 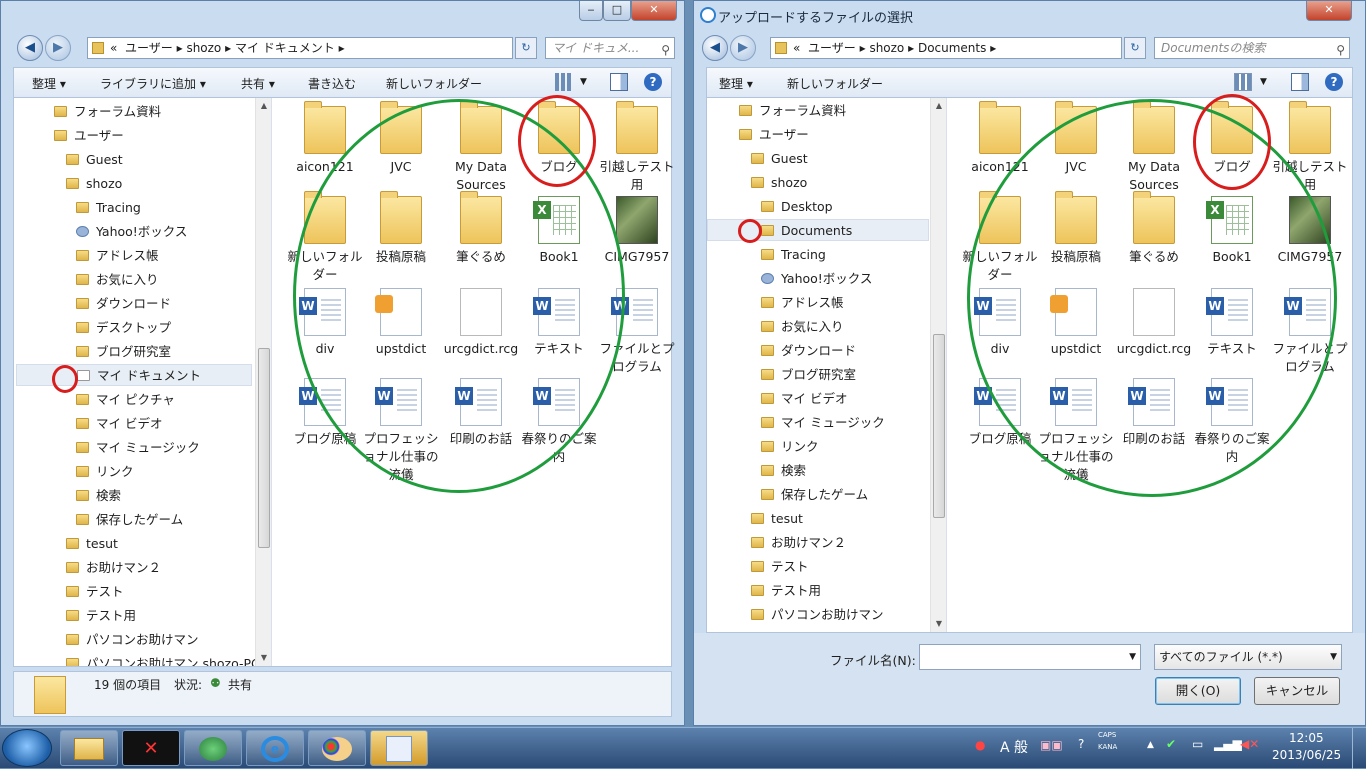 I want to click on maximize-button: □, so click(x=617, y=11).